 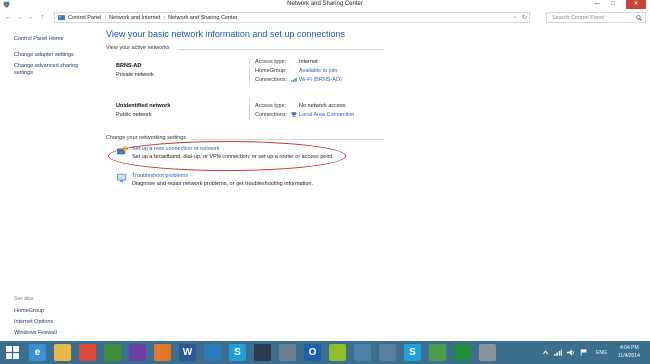 I want to click on skype-active-icon: S, so click(x=412, y=352).